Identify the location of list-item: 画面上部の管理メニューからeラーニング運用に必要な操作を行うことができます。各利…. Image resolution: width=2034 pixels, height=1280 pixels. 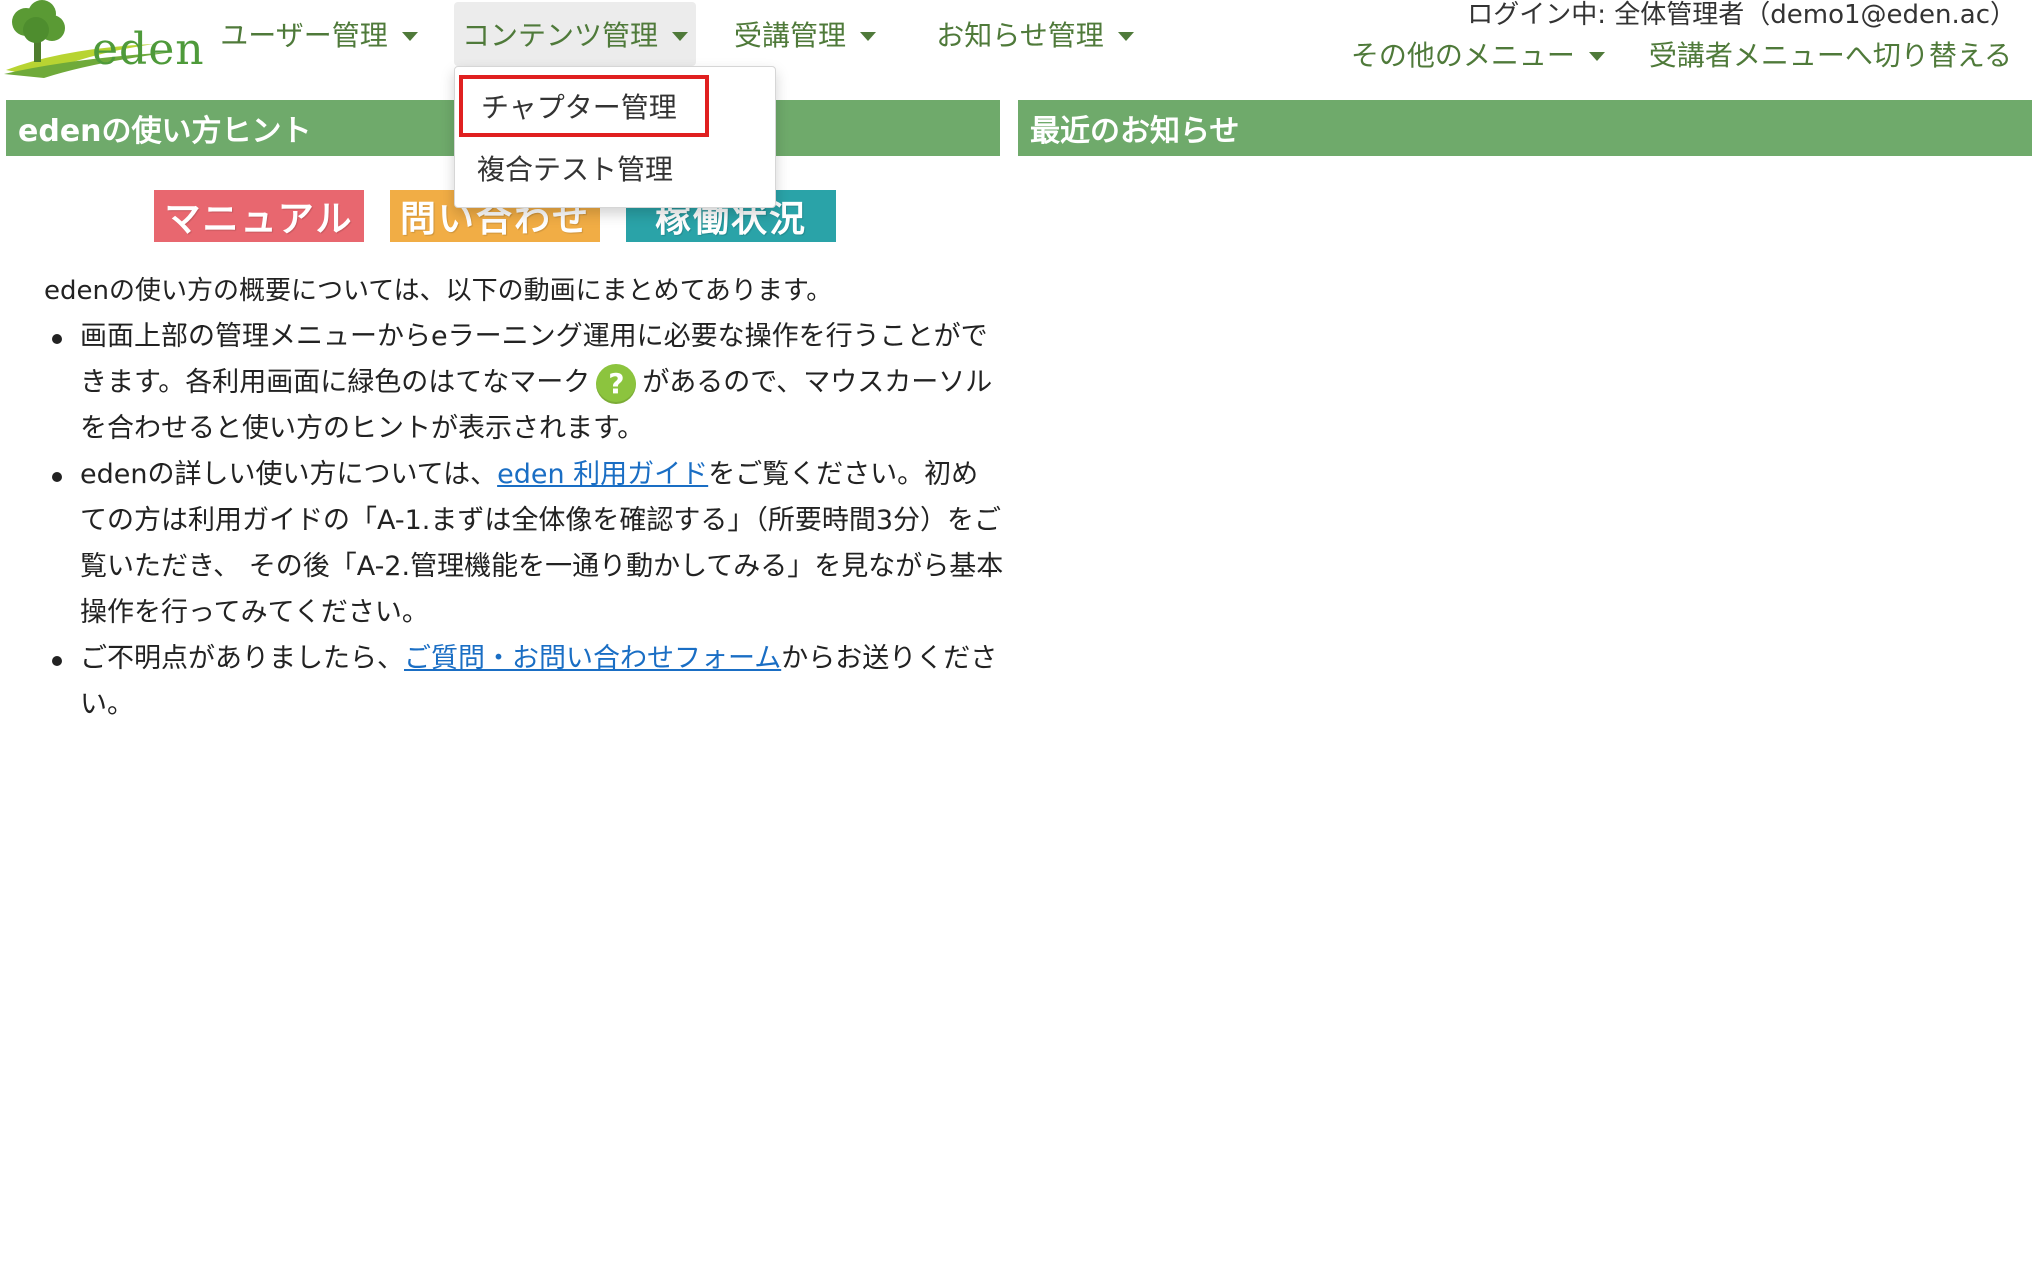
(528, 383).